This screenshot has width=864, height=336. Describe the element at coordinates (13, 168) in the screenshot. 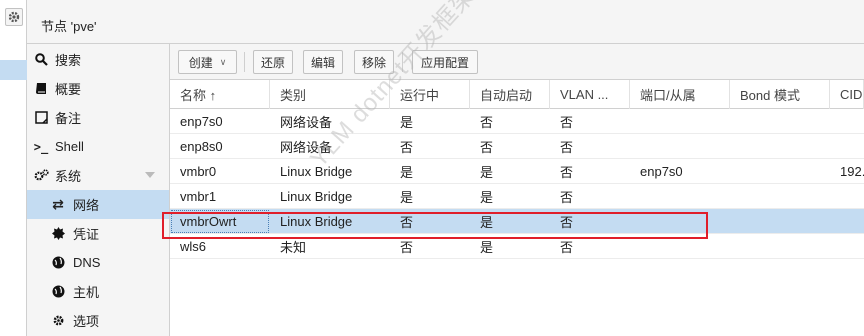

I see `resource-tree-strip` at that location.